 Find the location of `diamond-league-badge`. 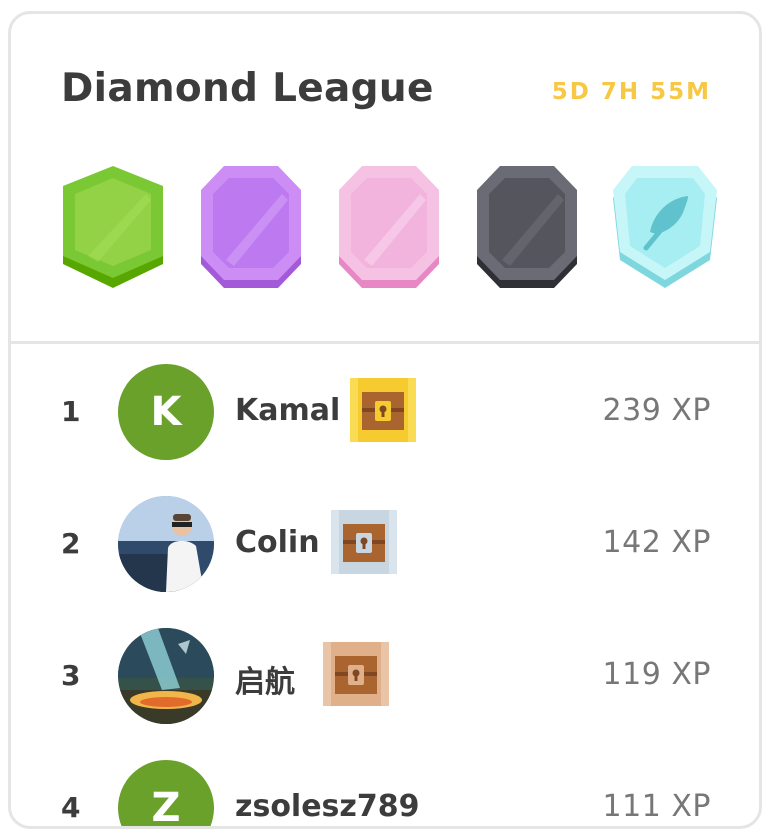

diamond-league-badge is located at coordinates (665, 228).